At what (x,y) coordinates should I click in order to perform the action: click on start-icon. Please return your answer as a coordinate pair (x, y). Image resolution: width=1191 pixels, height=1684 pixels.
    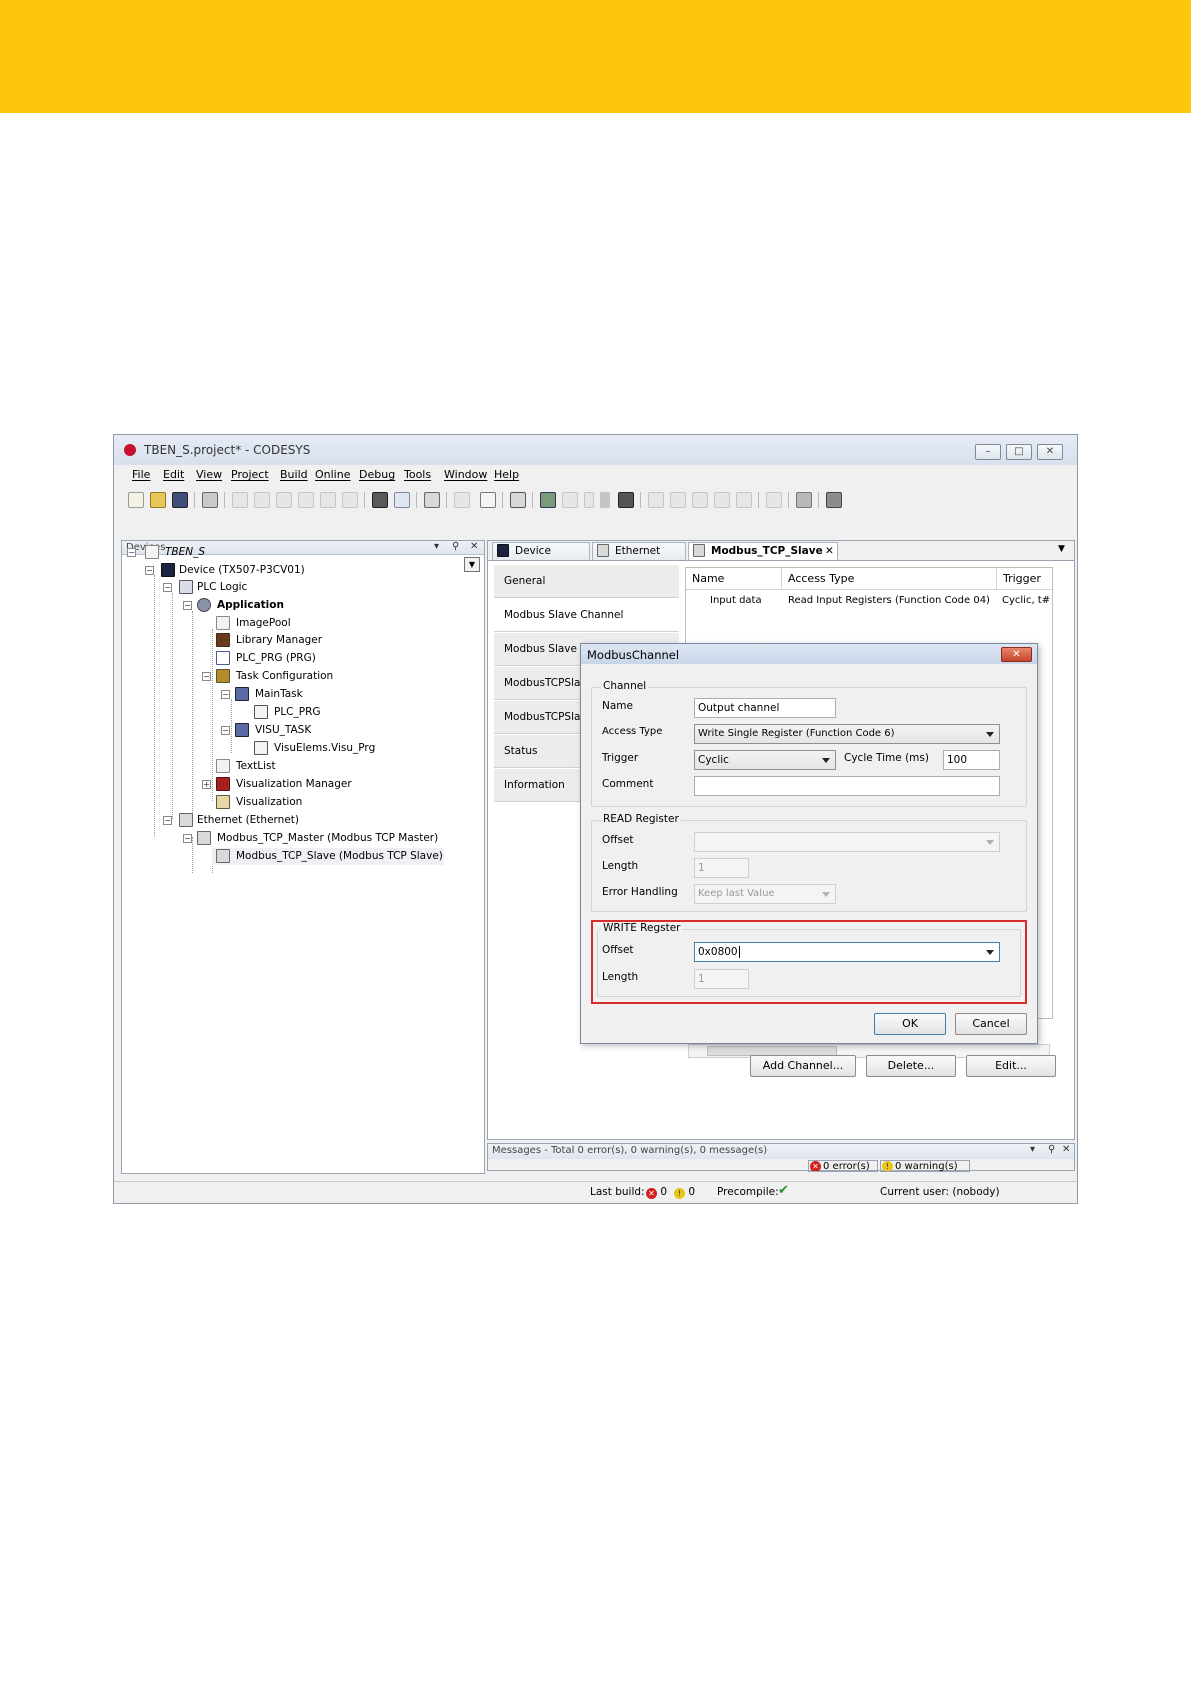
    Looking at the image, I should click on (589, 500).